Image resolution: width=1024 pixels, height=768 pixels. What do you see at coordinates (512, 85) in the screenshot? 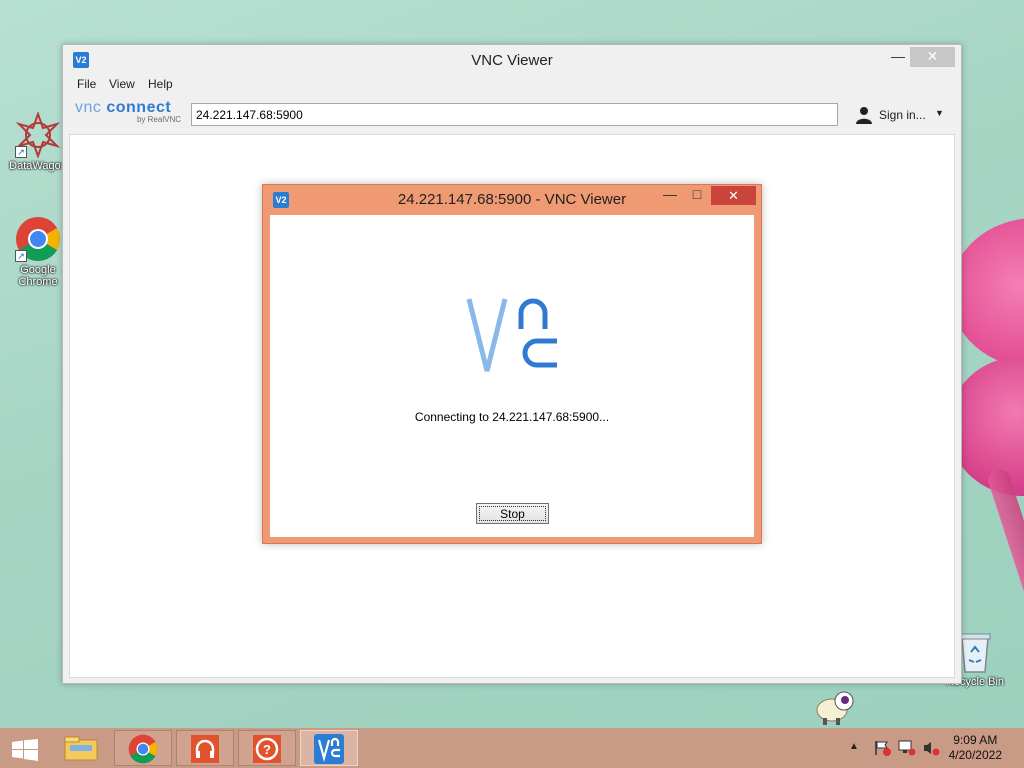
I see `menu-bar: File View Help` at bounding box center [512, 85].